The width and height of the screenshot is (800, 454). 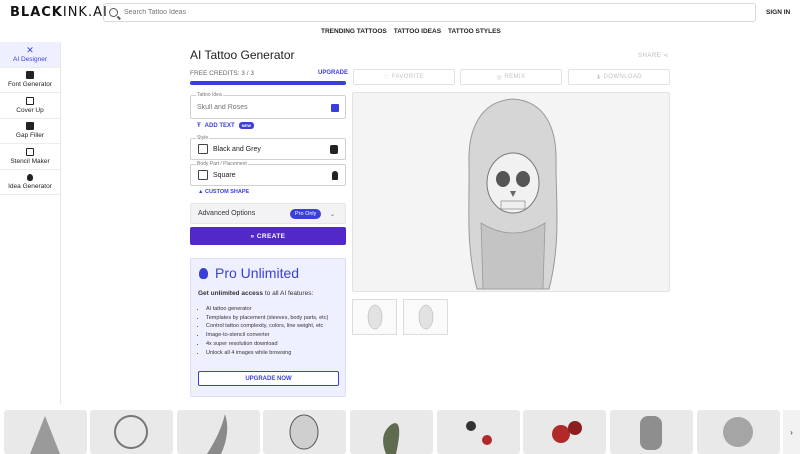 What do you see at coordinates (30, 131) in the screenshot?
I see `sidebar-item-gap-filler: Gap Filler` at bounding box center [30, 131].